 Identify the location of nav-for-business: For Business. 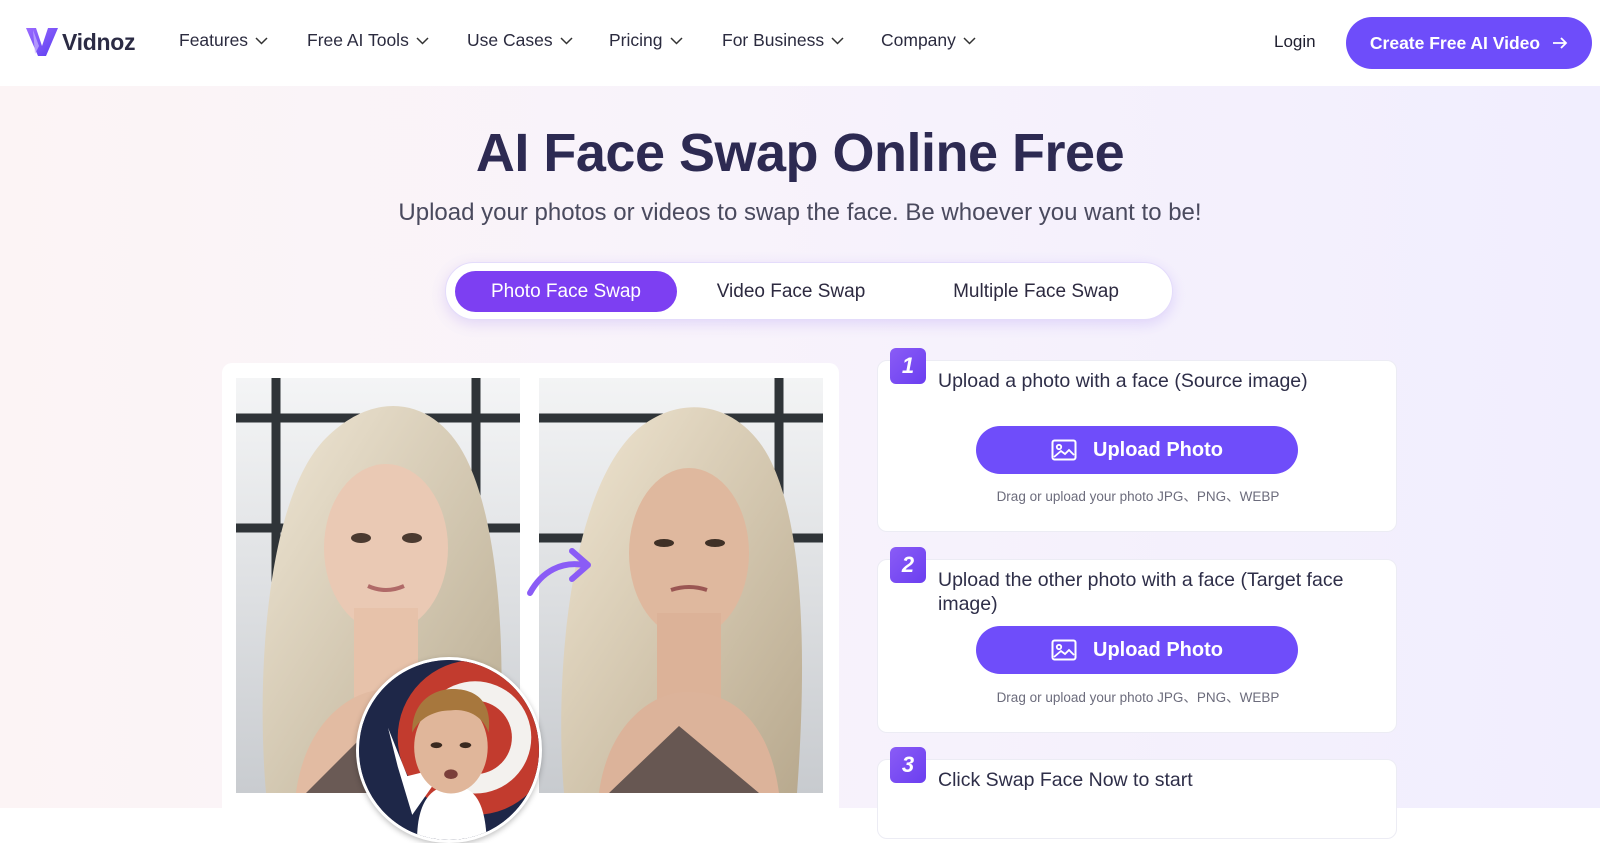
(792, 40).